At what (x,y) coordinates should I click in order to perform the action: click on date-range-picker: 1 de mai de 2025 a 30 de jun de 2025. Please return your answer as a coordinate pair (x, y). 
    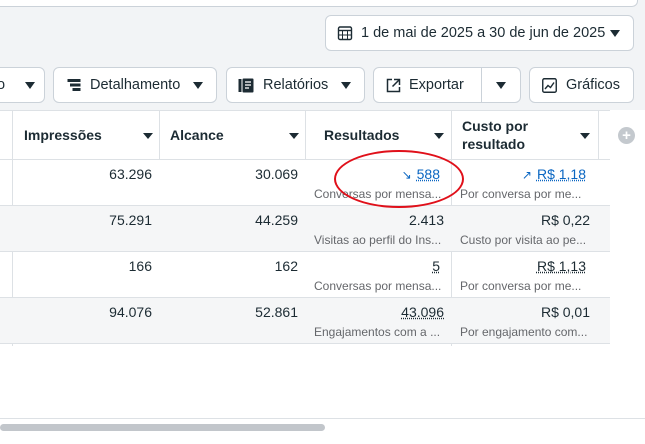
    Looking at the image, I should click on (479, 33).